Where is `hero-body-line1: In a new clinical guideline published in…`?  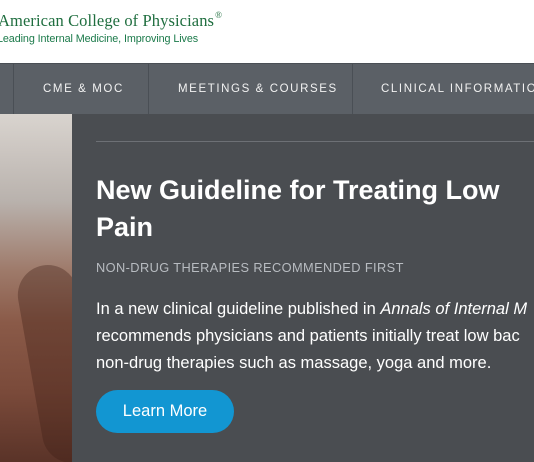
hero-body-line1: In a new clinical guideline published in… is located at coordinates (315, 309).